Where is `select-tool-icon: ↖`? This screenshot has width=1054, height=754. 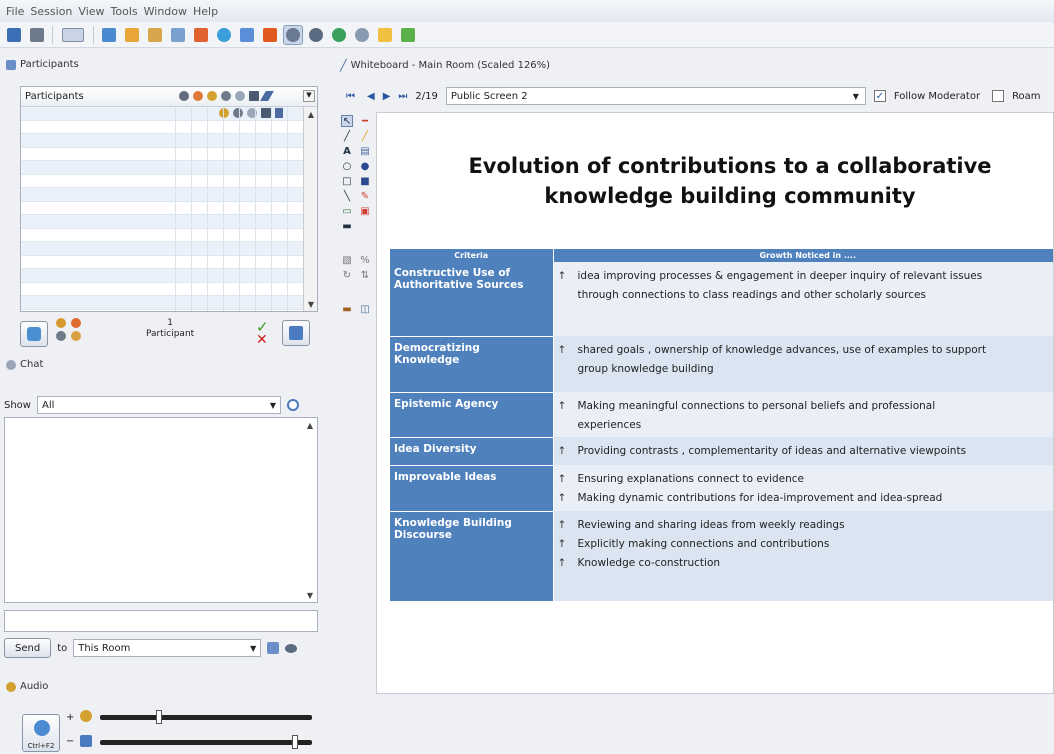 select-tool-icon: ↖ is located at coordinates (347, 121).